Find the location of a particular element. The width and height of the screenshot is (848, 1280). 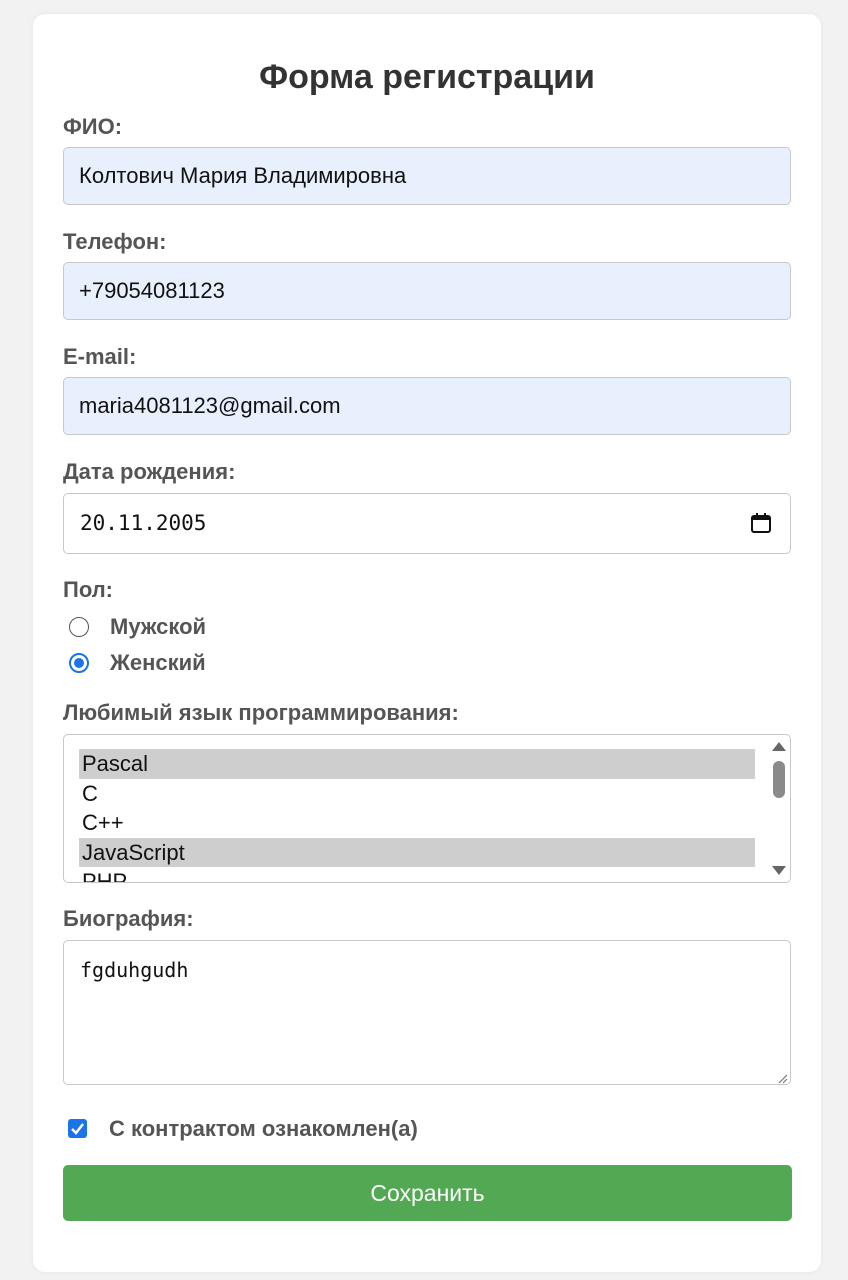

birthdate-label: Дата рождения: is located at coordinates (149, 471).